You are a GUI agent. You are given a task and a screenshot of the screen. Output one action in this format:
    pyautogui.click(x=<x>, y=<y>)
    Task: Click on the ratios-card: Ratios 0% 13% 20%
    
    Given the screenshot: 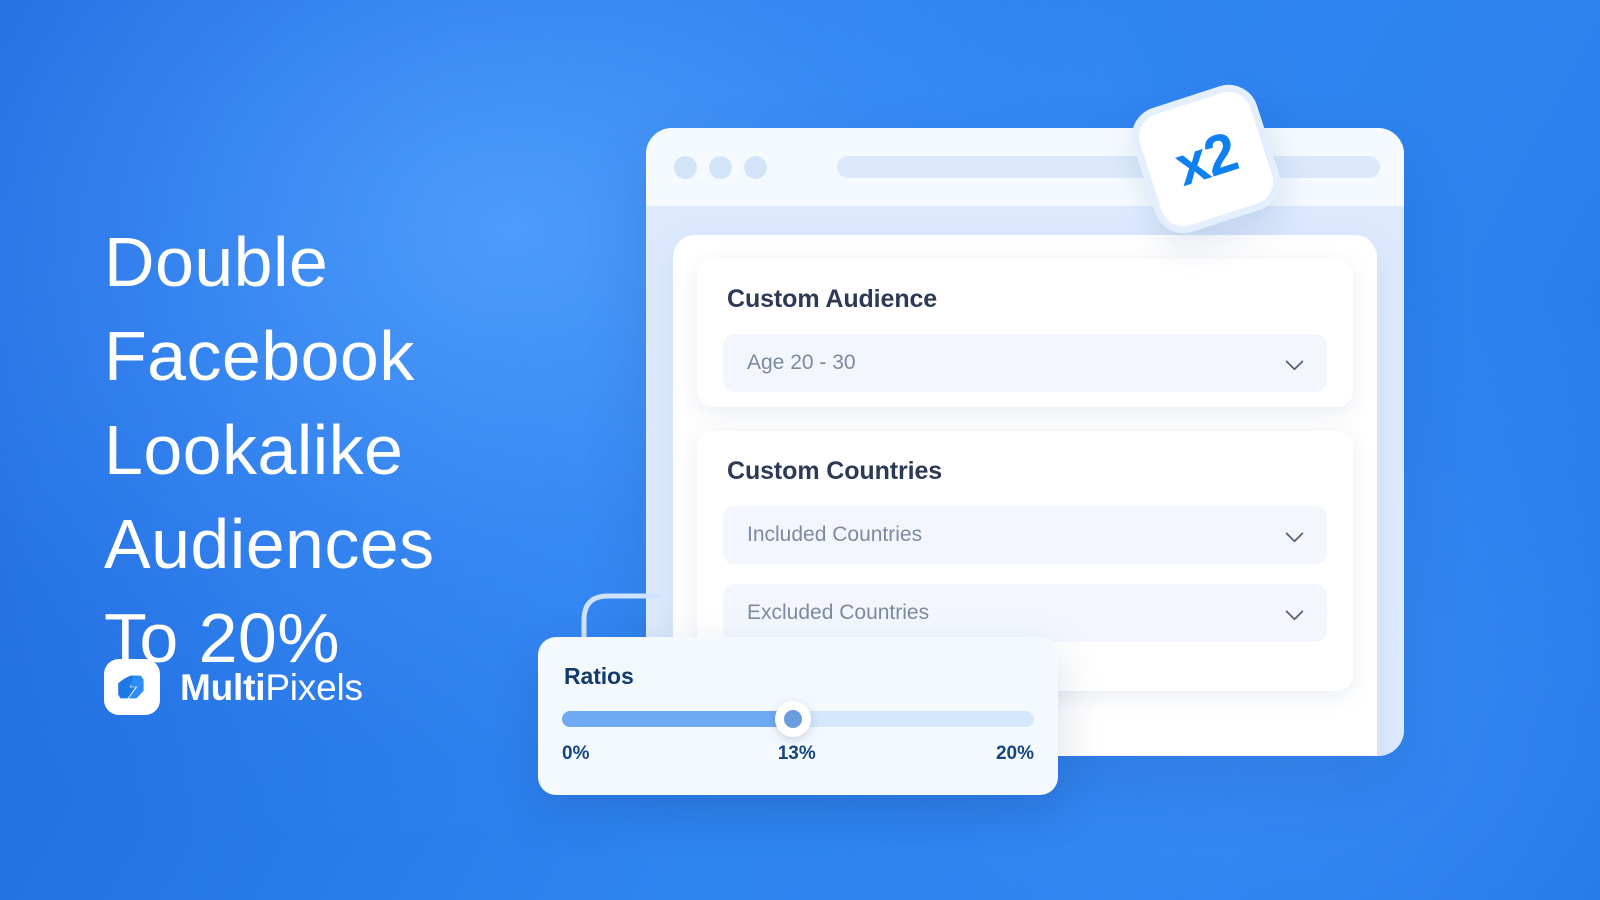 What is the action you would take?
    pyautogui.click(x=798, y=716)
    